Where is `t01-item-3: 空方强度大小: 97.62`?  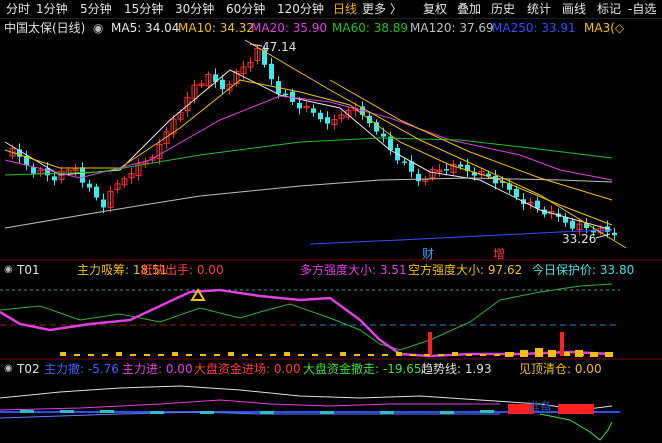
t01-item-3: 空方强度大小: 97.62 is located at coordinates (465, 270).